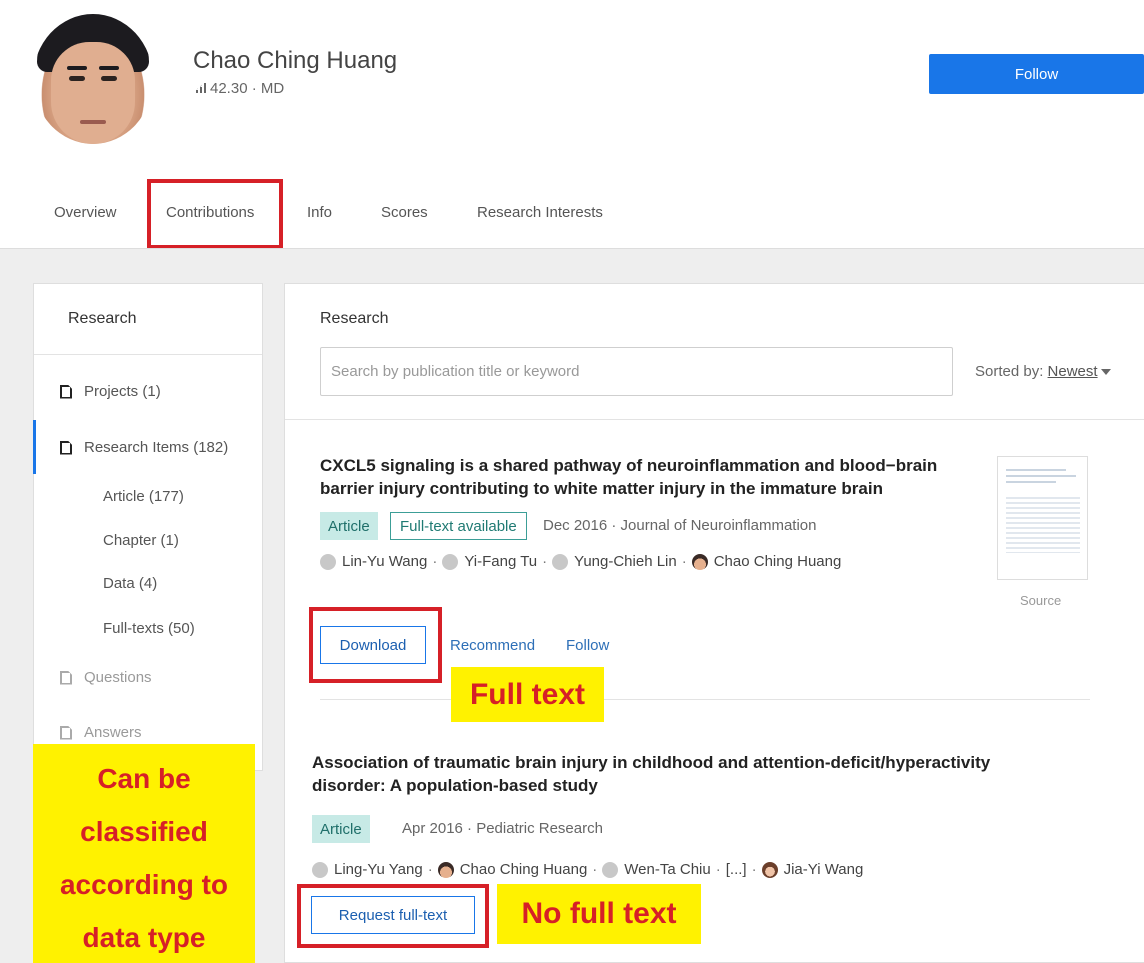 The width and height of the screenshot is (1144, 963). Describe the element at coordinates (295, 61) in the screenshot. I see `profile-name: Chao Ching Huang` at that location.